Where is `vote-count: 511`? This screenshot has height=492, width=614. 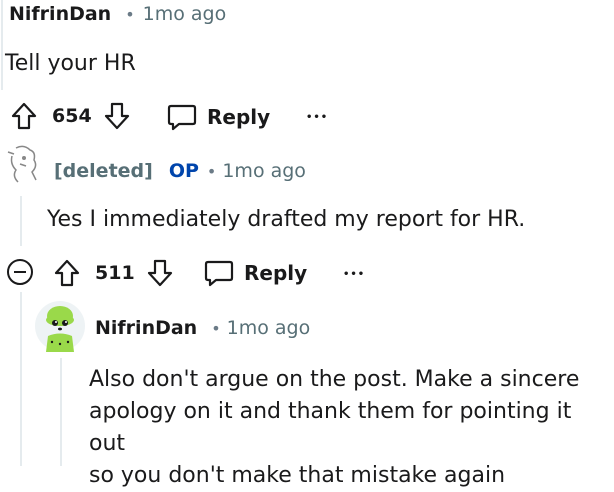
vote-count: 511 is located at coordinates (115, 273).